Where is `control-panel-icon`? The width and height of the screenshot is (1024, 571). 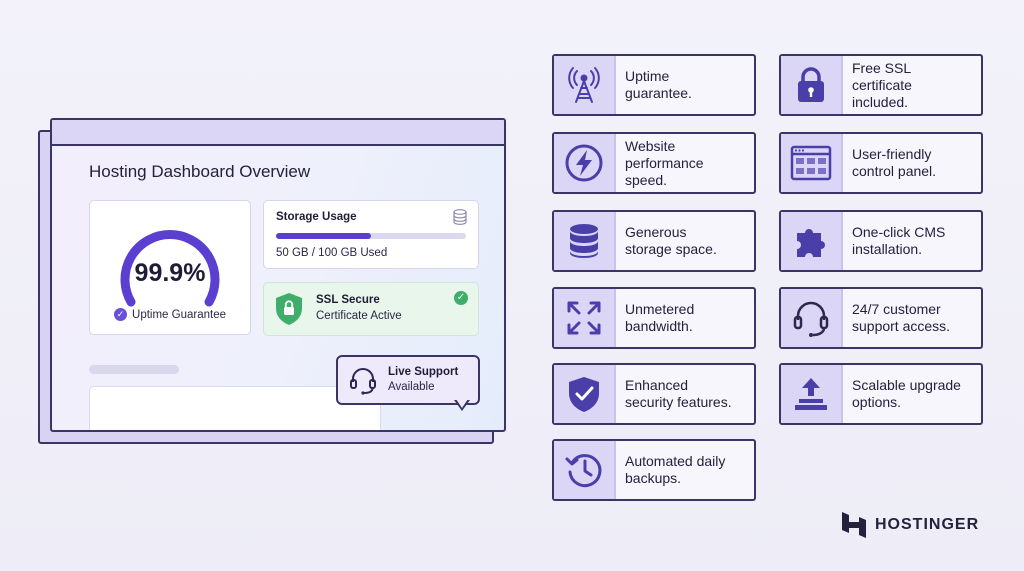
control-panel-icon is located at coordinates (811, 163).